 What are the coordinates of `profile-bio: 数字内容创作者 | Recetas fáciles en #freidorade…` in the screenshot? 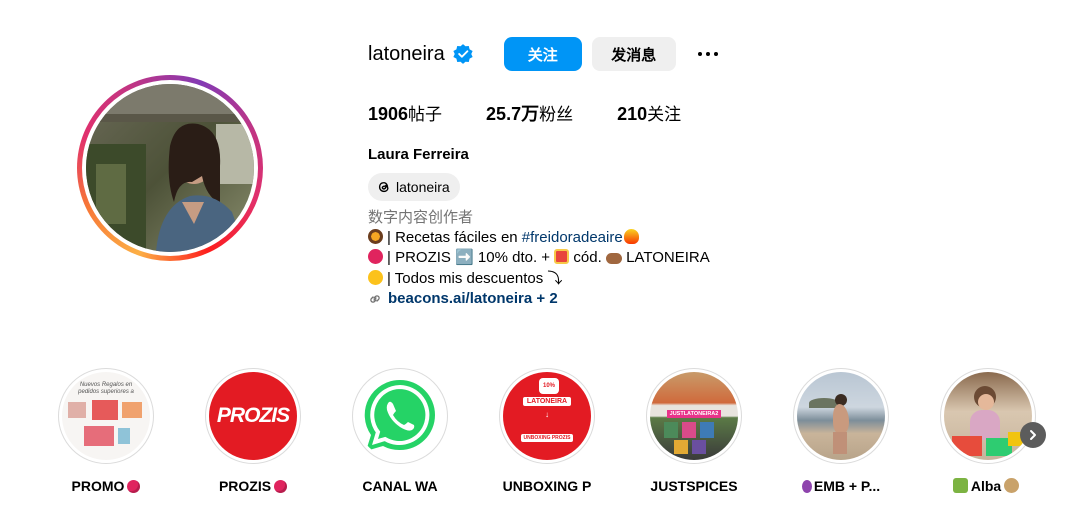 It's located at (539, 258).